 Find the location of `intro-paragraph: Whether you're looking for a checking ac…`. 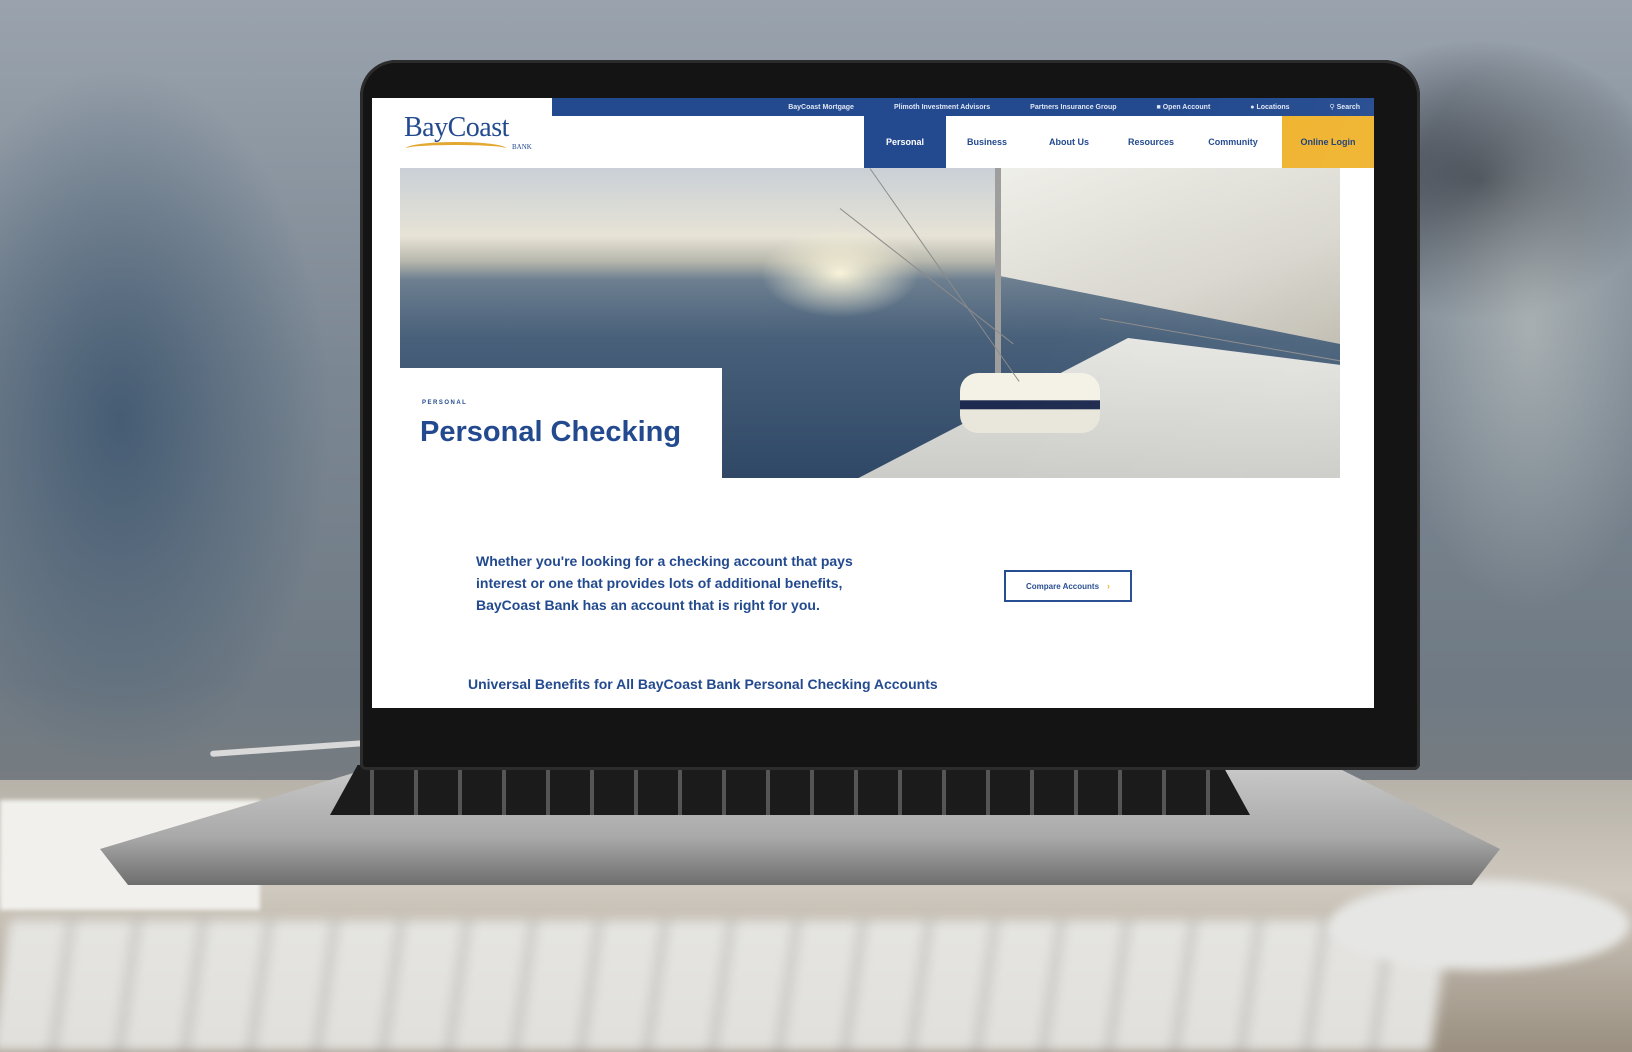

intro-paragraph: Whether you're looking for a checking ac… is located at coordinates (664, 583).